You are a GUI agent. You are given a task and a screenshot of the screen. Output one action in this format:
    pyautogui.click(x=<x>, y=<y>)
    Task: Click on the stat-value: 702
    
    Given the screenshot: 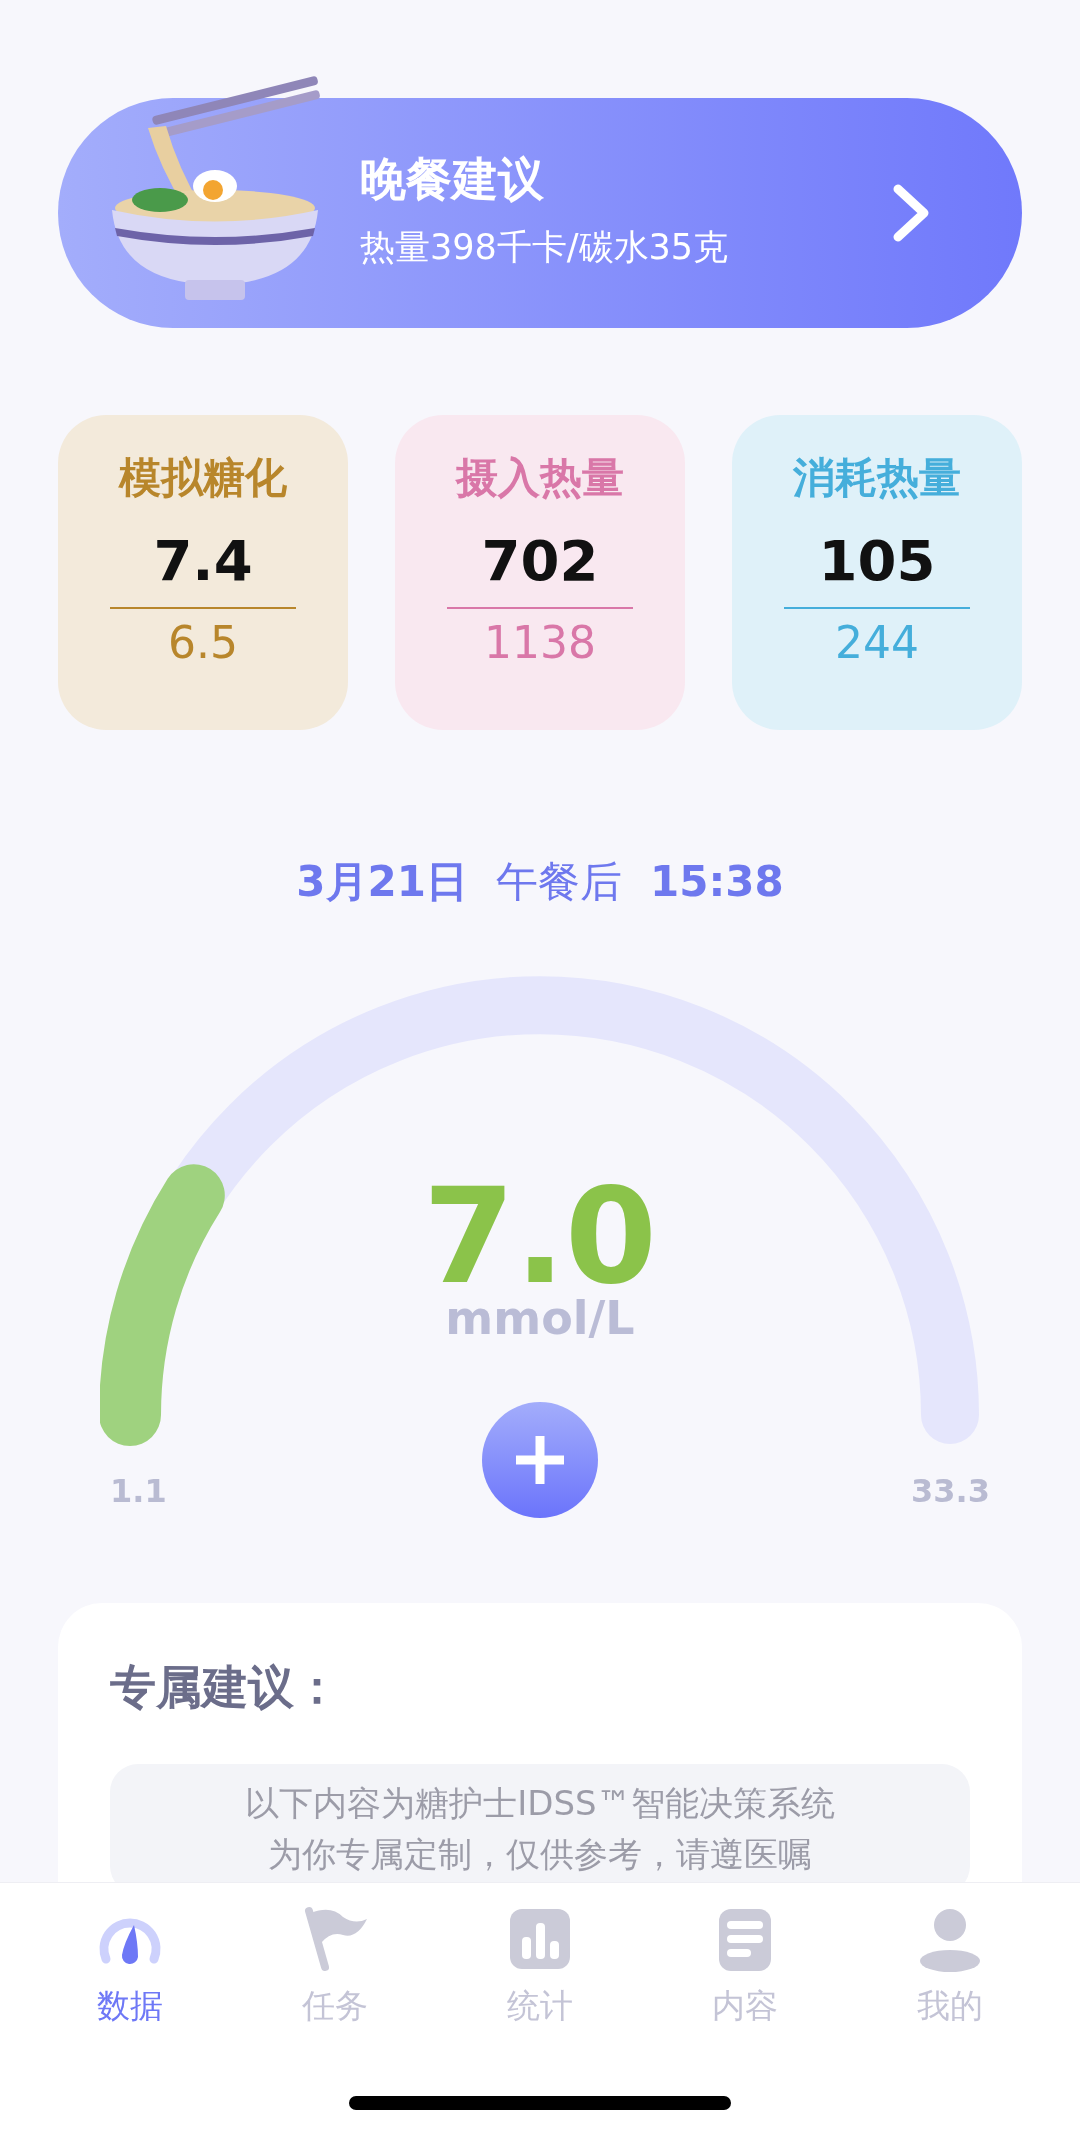 What is the action you would take?
    pyautogui.click(x=540, y=561)
    